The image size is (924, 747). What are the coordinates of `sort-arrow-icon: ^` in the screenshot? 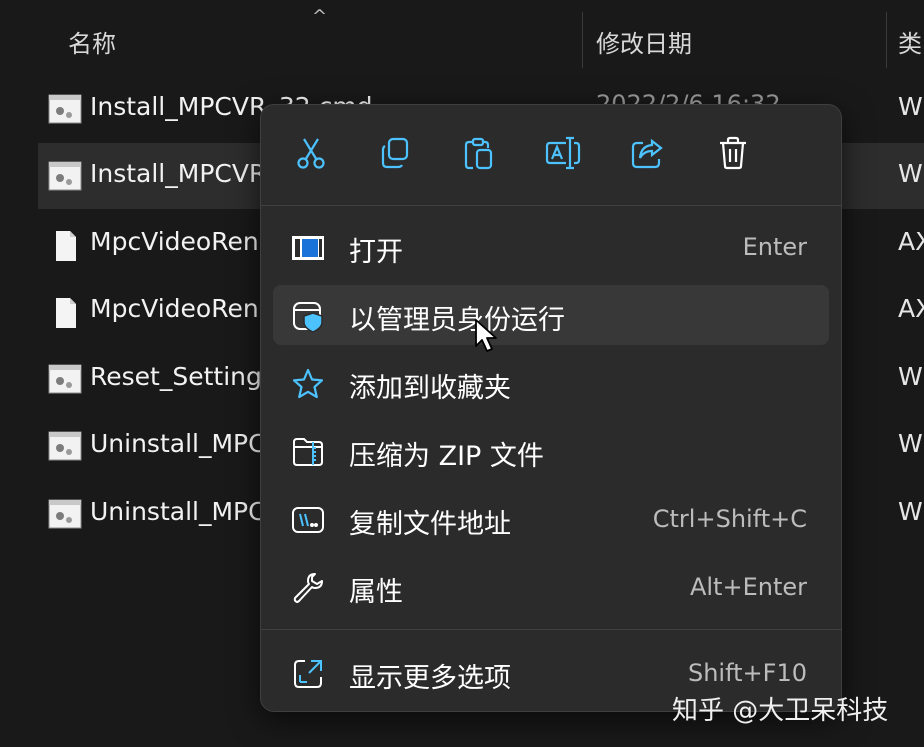 It's located at (320, 16).